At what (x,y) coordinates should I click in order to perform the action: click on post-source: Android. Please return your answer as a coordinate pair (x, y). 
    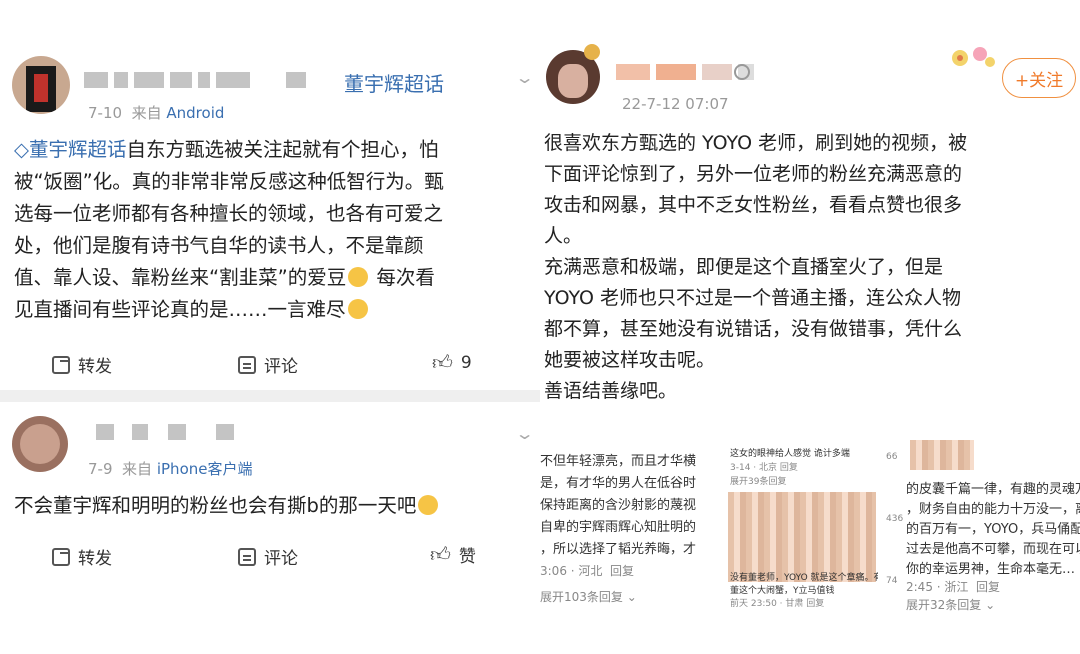
    Looking at the image, I should click on (195, 113).